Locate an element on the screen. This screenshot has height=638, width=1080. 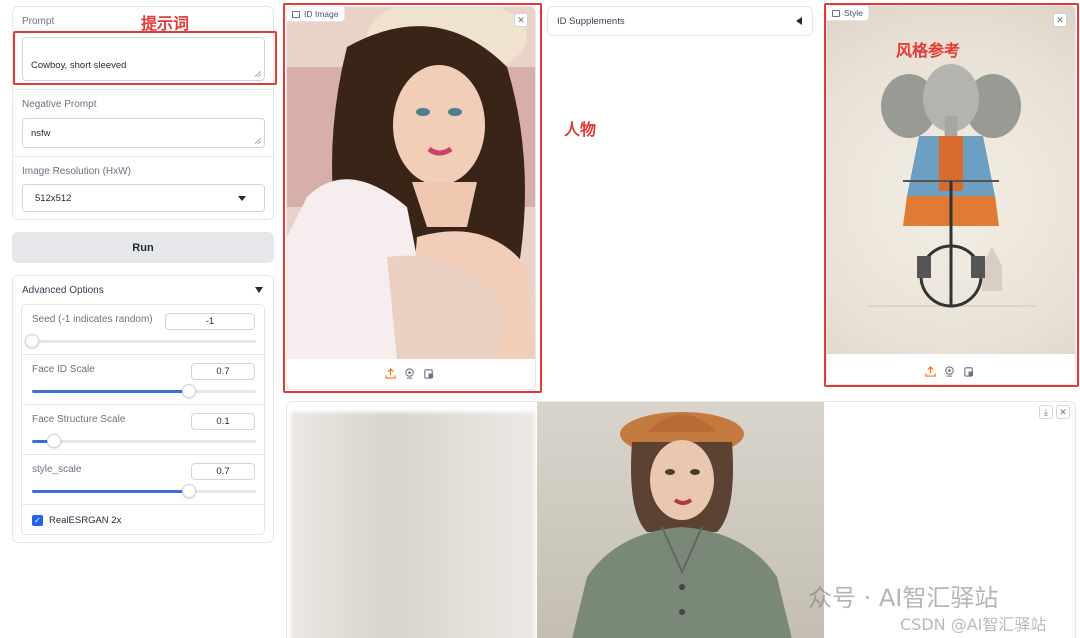
blurred-thumbnail is located at coordinates (413, 525).